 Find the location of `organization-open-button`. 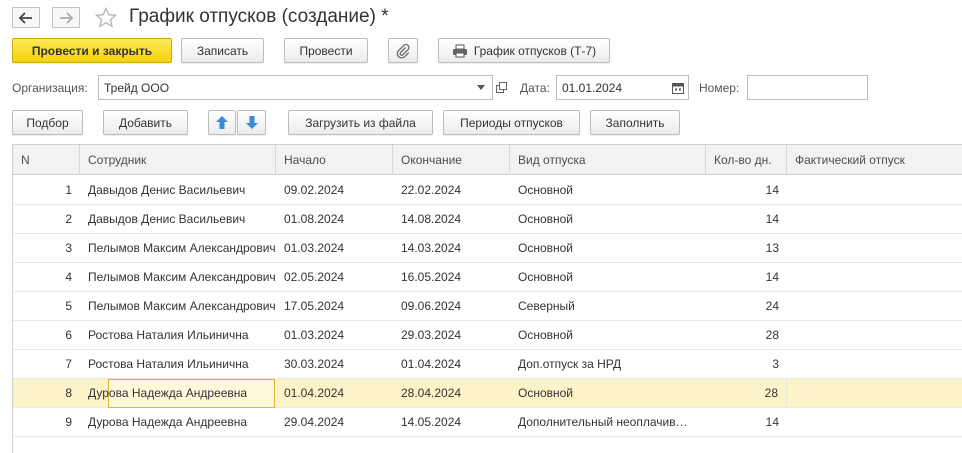

organization-open-button is located at coordinates (501, 87).